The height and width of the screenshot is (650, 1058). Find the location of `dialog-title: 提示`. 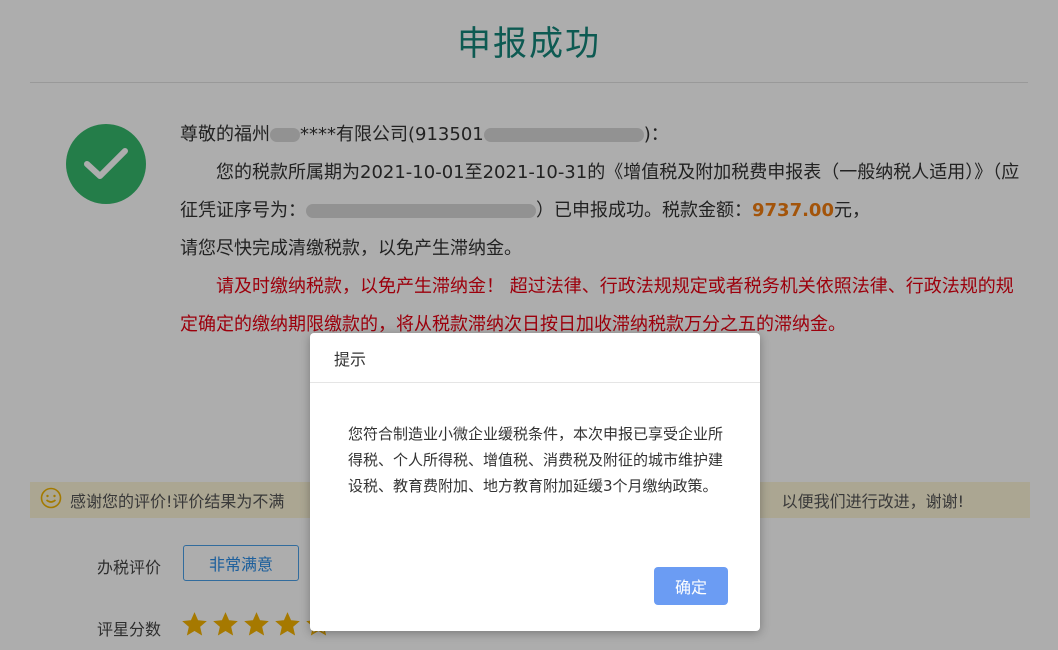

dialog-title: 提示 is located at coordinates (535, 358).